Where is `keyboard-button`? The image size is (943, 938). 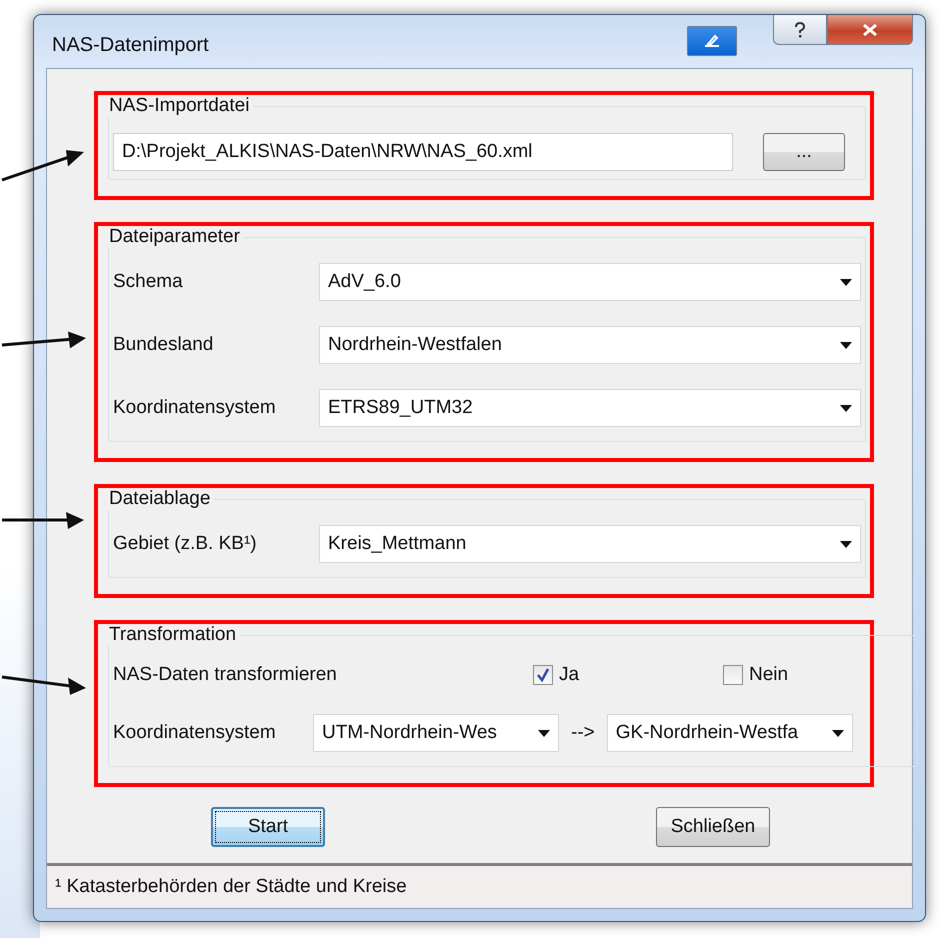
keyboard-button is located at coordinates (712, 41).